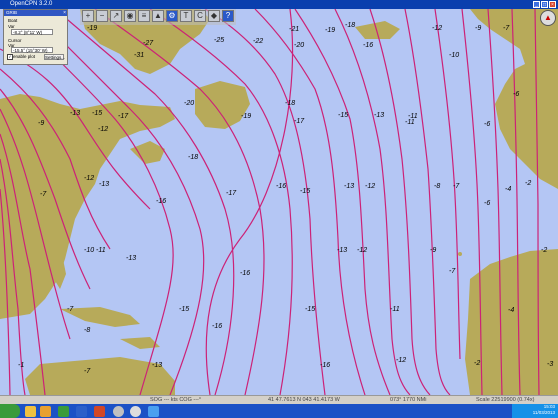 The height and width of the screenshot is (418, 558). I want to click on start-button, so click(10, 411).